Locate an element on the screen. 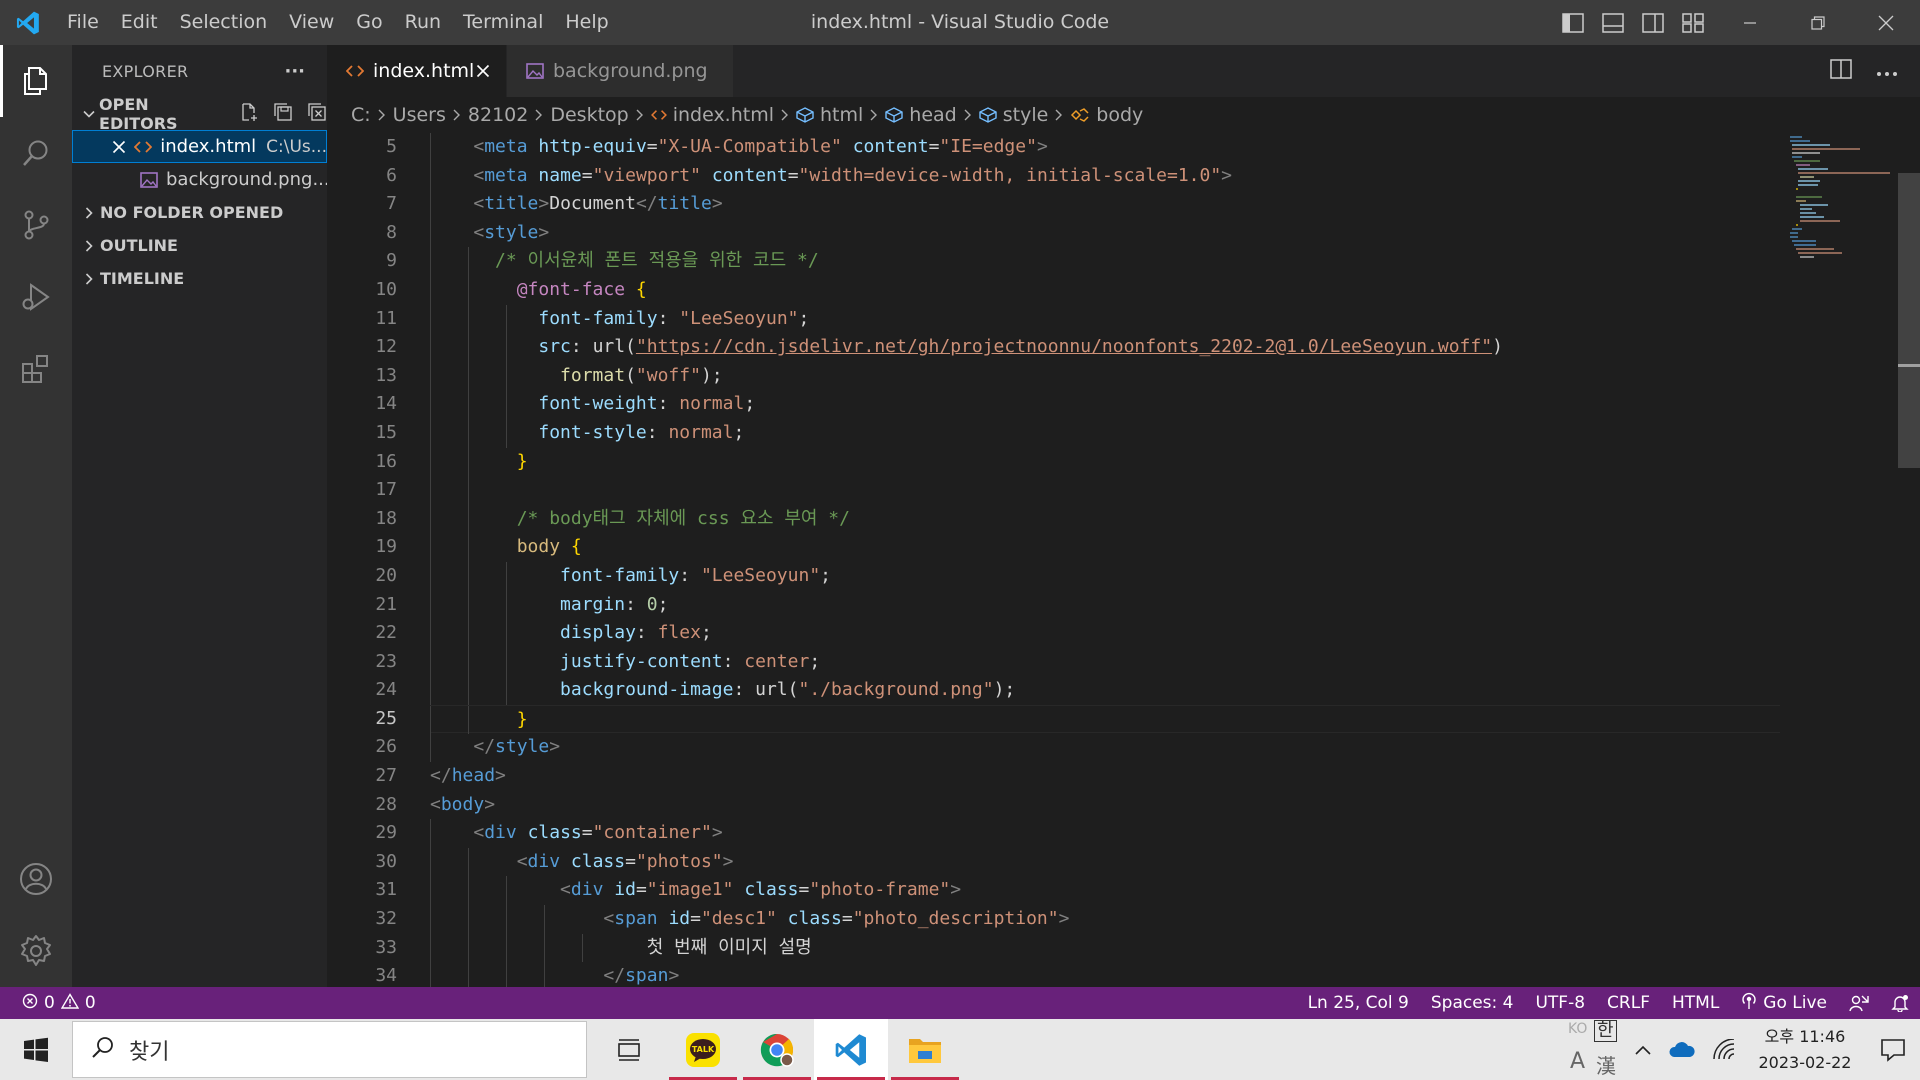 The height and width of the screenshot is (1080, 1920). code-line: </head> is located at coordinates (1105, 776).